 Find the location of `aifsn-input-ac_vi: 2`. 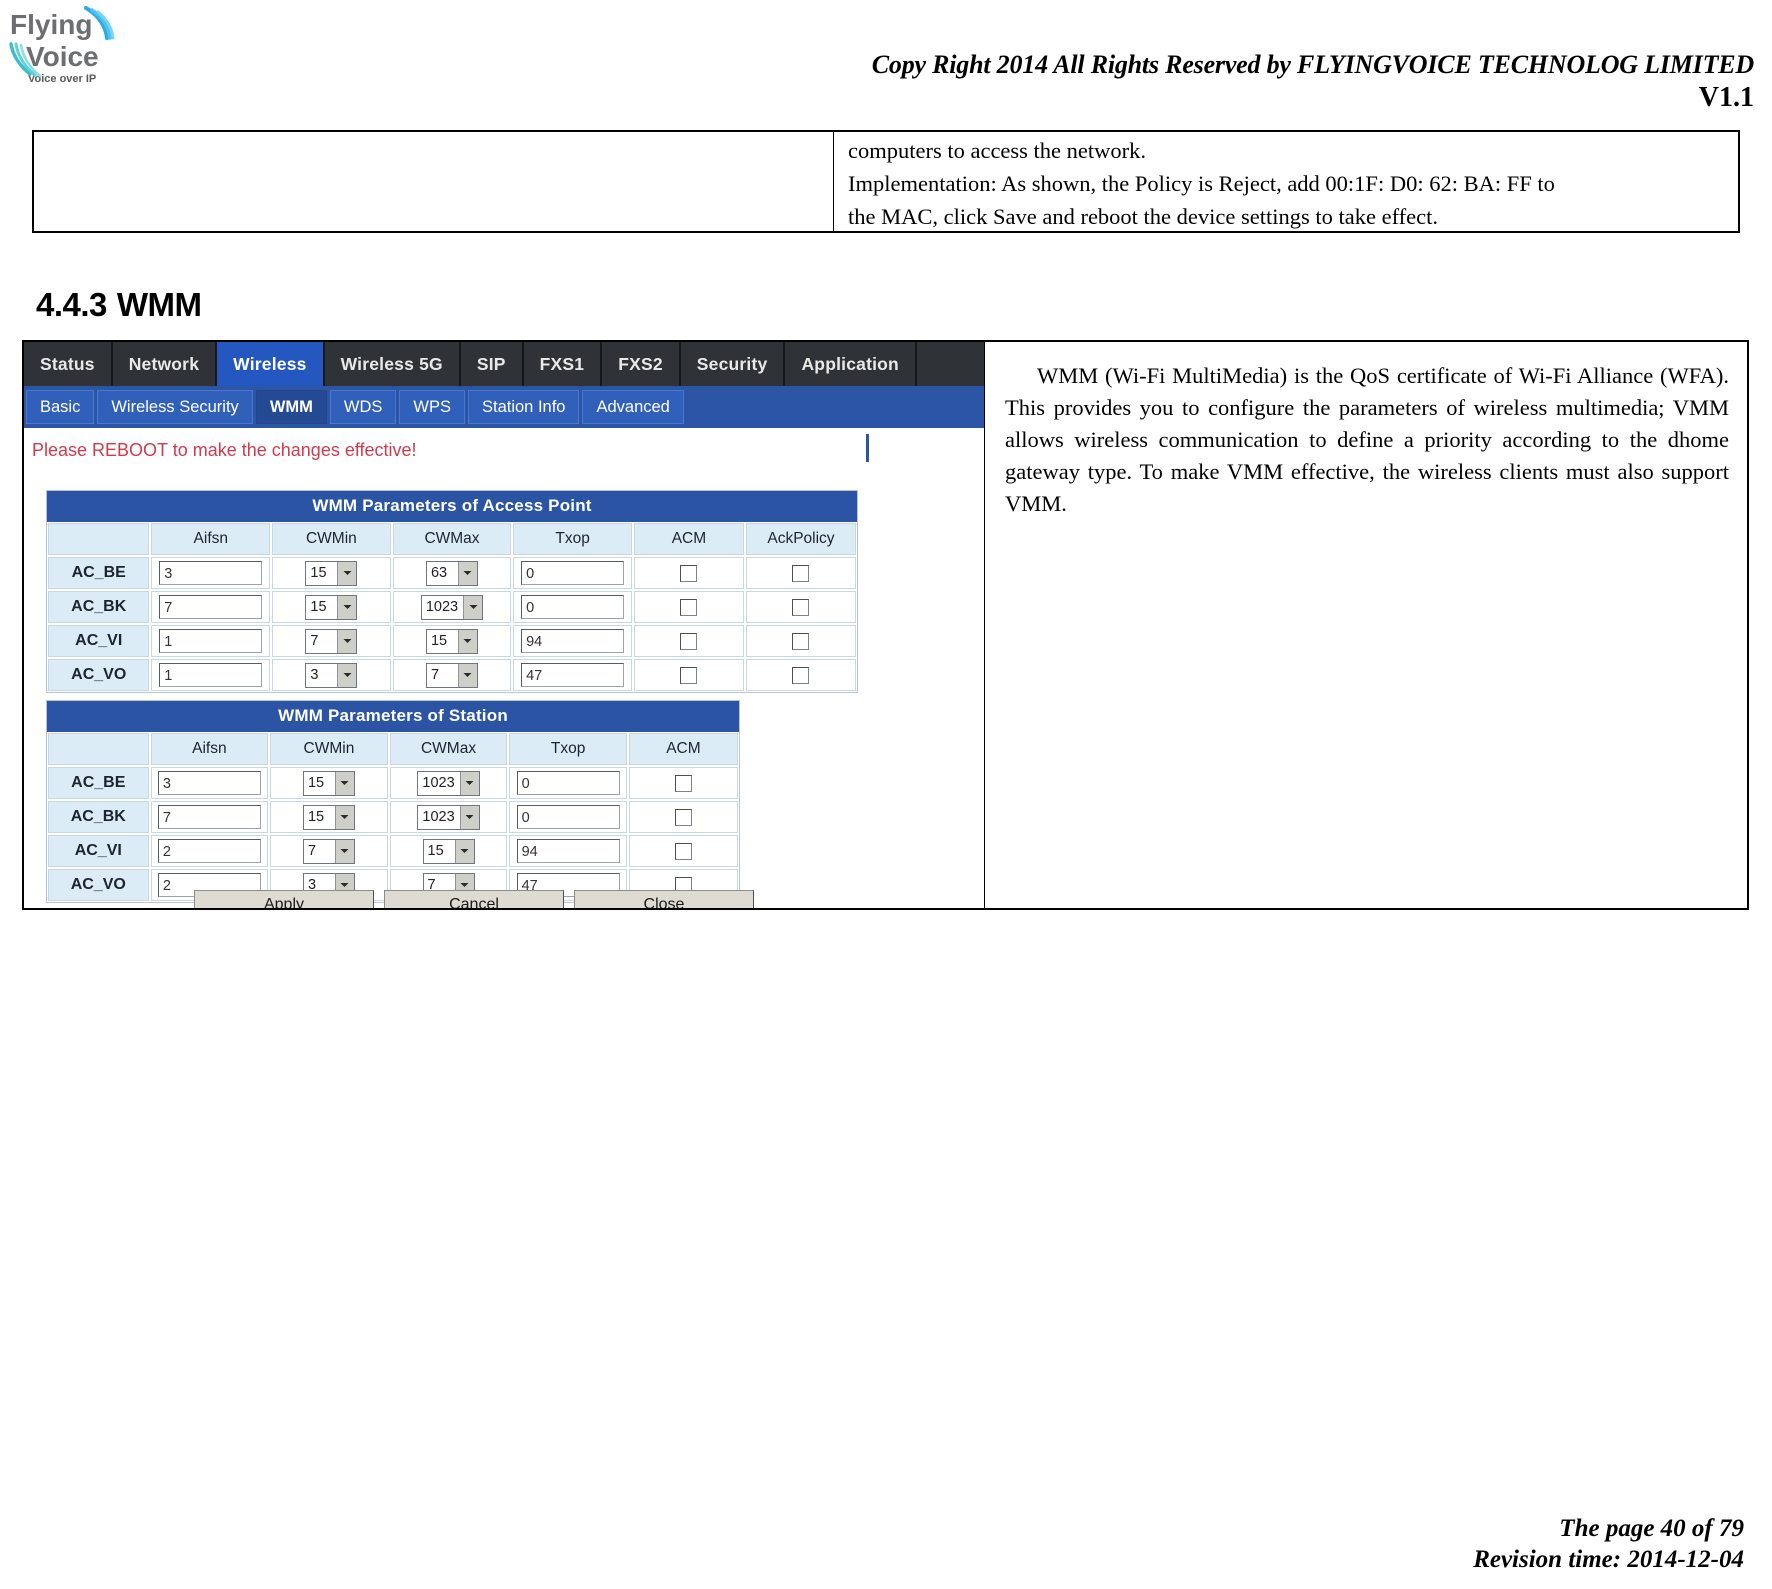

aifsn-input-ac_vi: 2 is located at coordinates (209, 851).